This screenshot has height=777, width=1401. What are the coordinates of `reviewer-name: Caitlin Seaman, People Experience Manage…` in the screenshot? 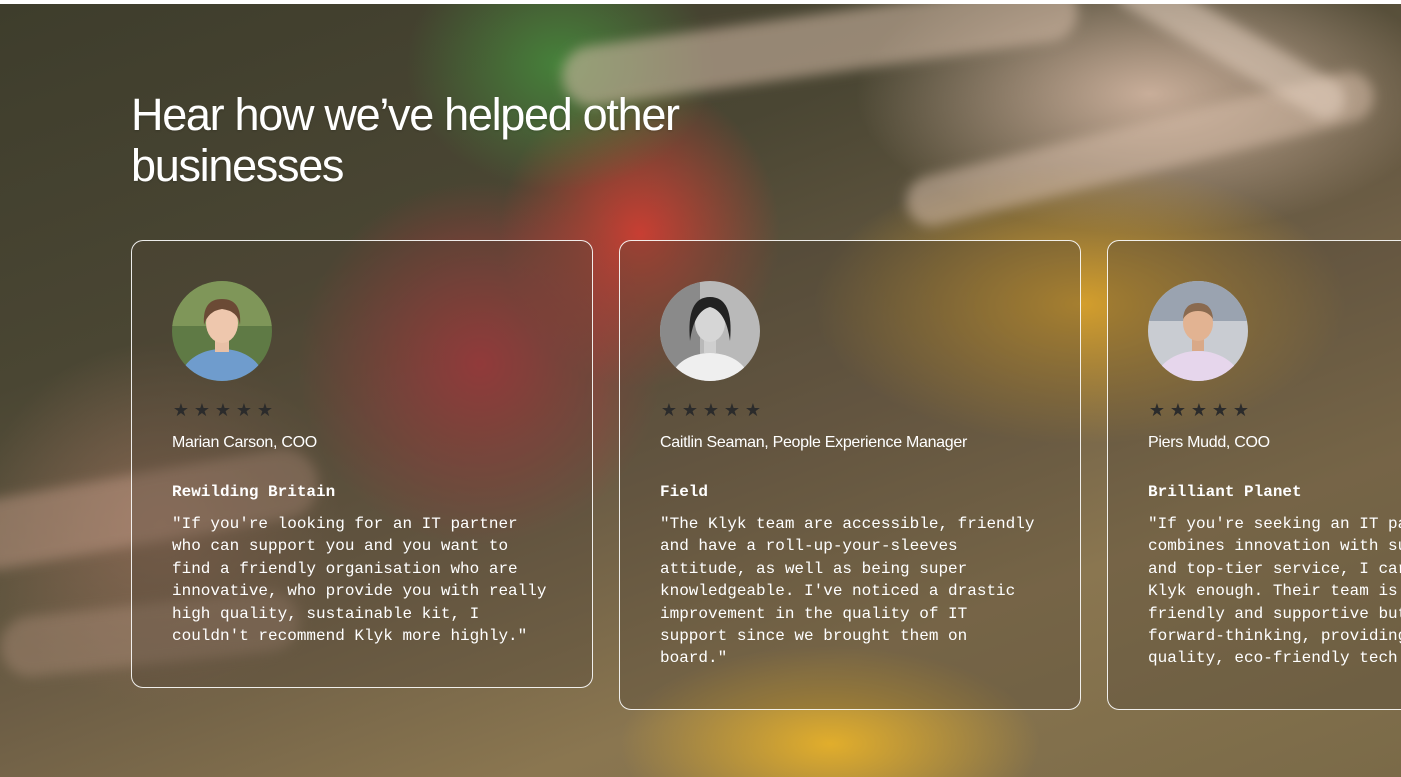 It's located at (813, 442).